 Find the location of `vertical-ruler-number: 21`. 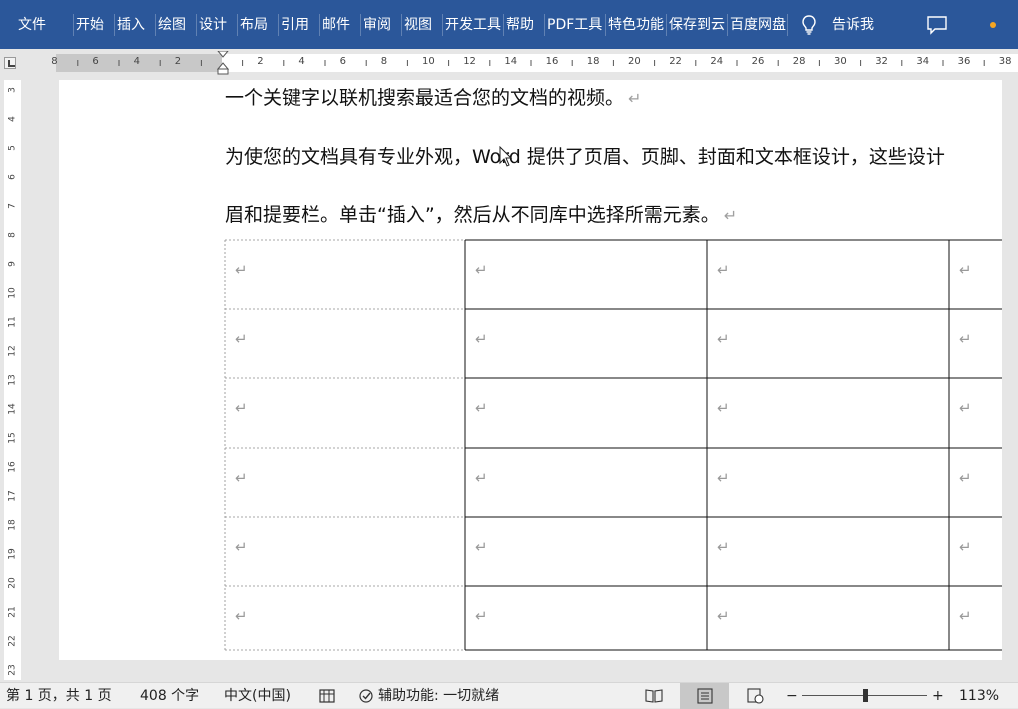

vertical-ruler-number: 21 is located at coordinates (12, 612).